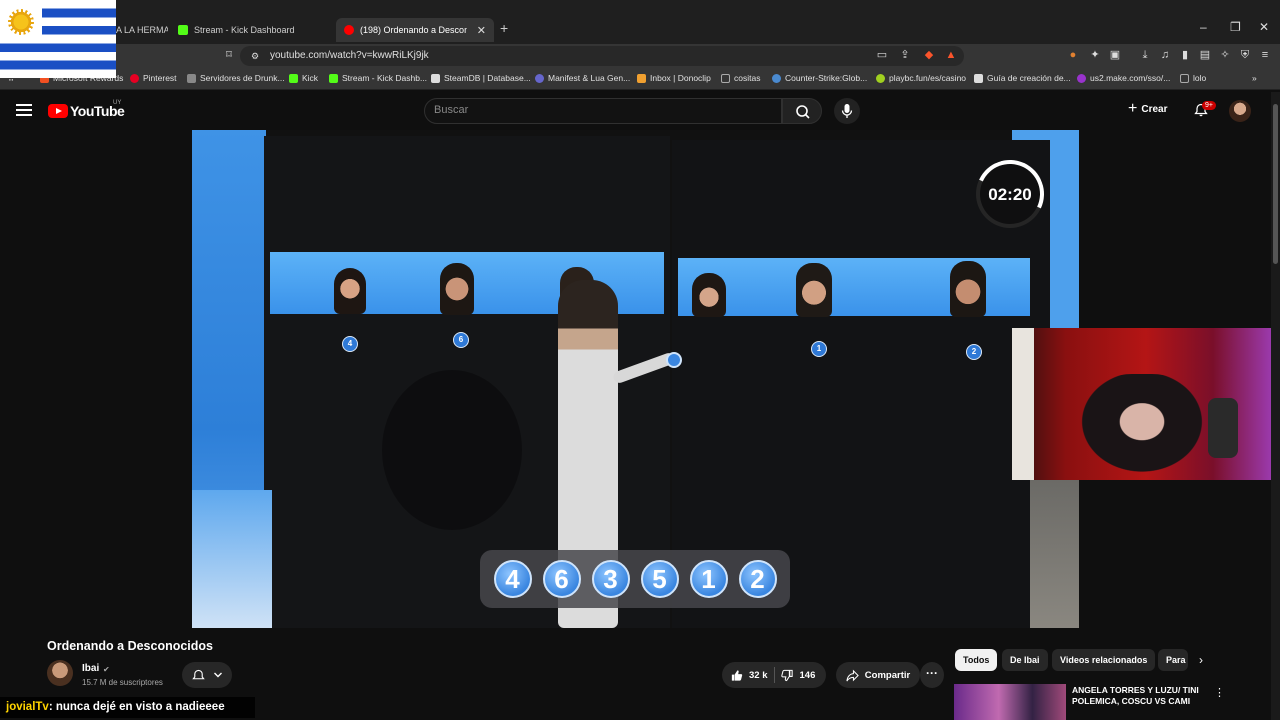 The width and height of the screenshot is (1280, 720). Describe the element at coordinates (976, 660) in the screenshot. I see `chip-todos: Todos` at that location.